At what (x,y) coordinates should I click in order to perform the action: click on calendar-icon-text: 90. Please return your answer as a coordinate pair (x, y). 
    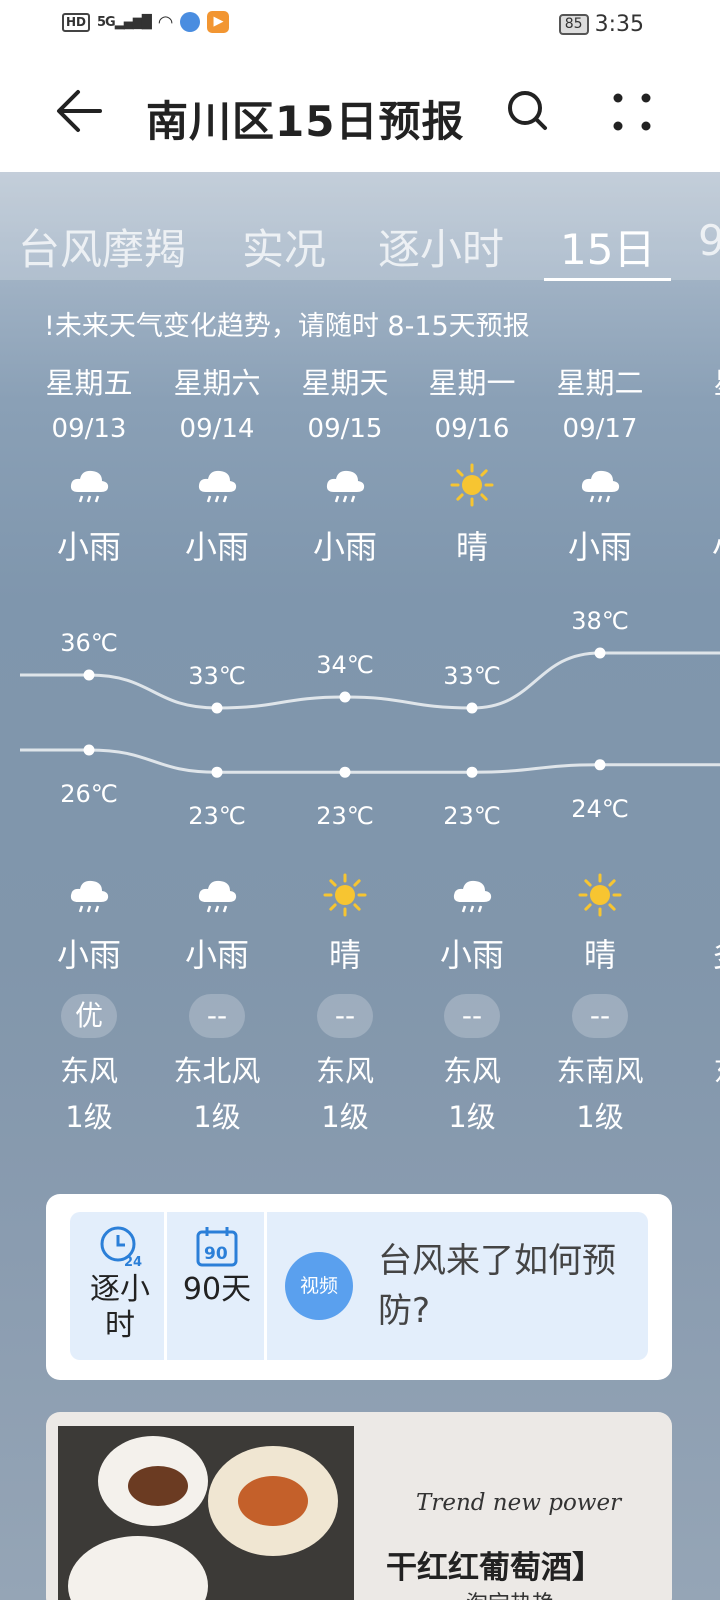
    Looking at the image, I should click on (216, 1254).